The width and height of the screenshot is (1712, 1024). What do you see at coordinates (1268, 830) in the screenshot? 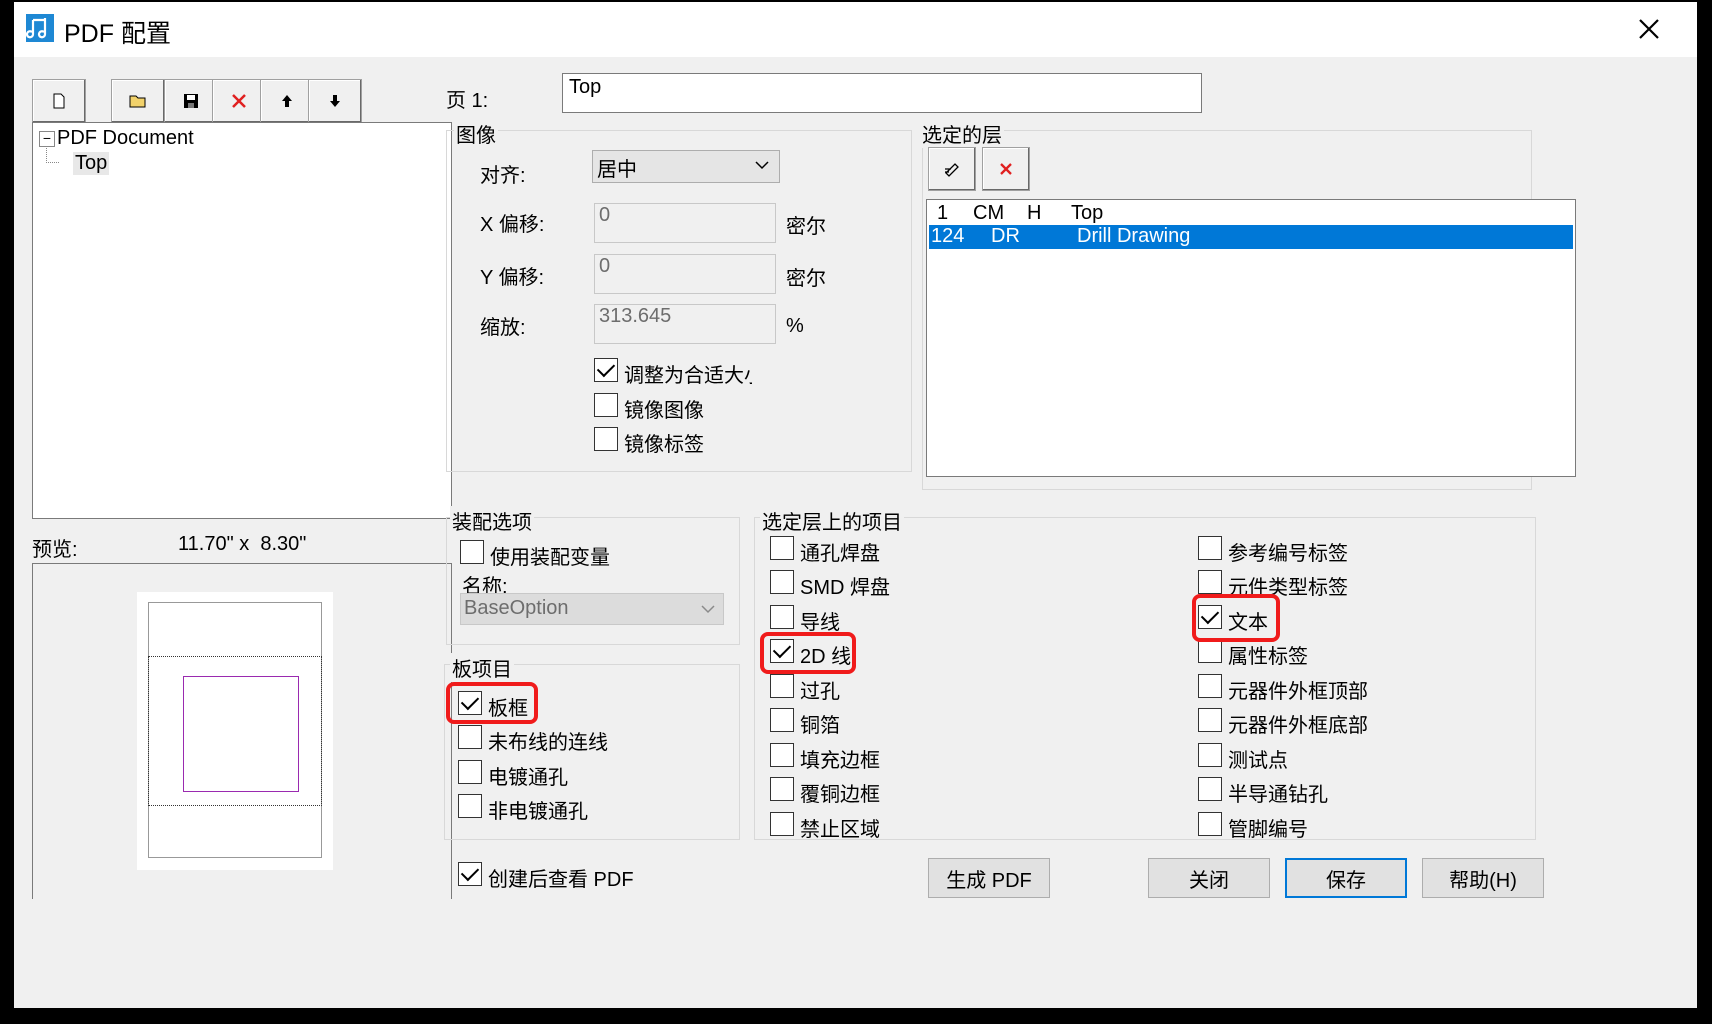
I see `layer-item-label: 管脚编号` at bounding box center [1268, 830].